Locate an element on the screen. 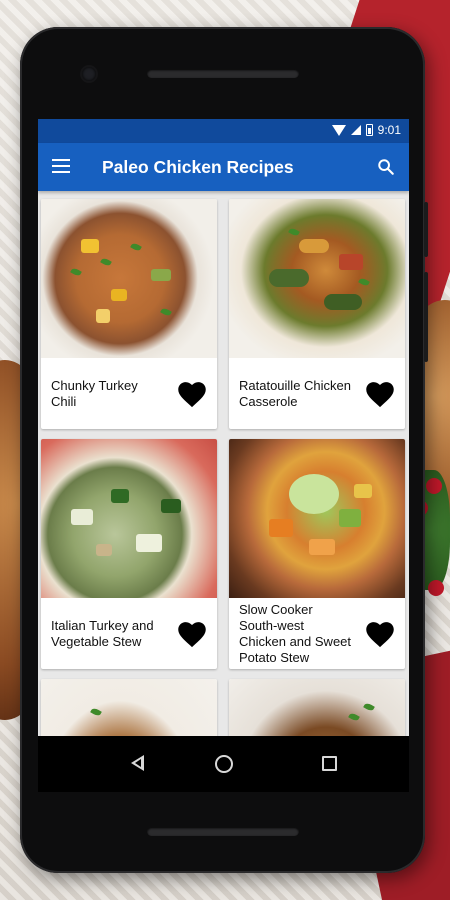 The image size is (450, 900). bottom-speaker is located at coordinates (223, 831).